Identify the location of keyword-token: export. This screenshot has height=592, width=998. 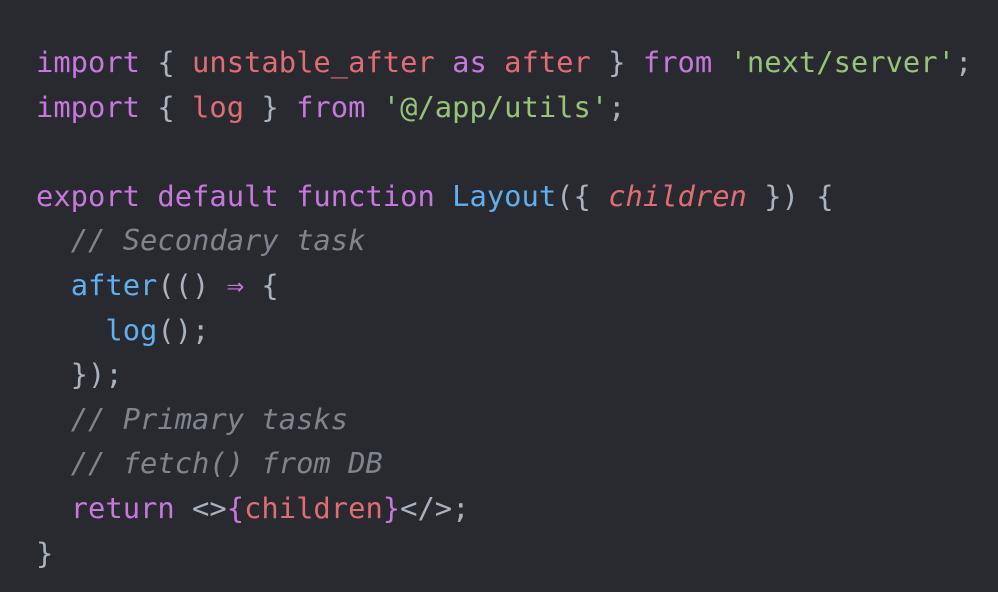
(88, 195).